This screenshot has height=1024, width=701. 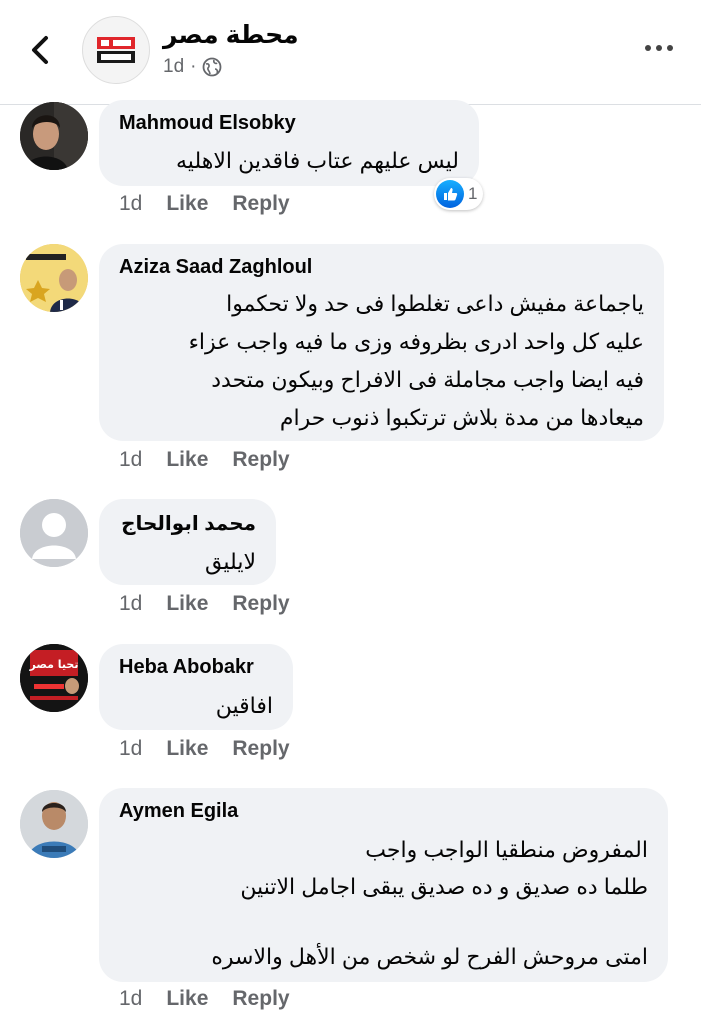 I want to click on person-photo-icon: تحيا مصر, so click(x=54, y=678).